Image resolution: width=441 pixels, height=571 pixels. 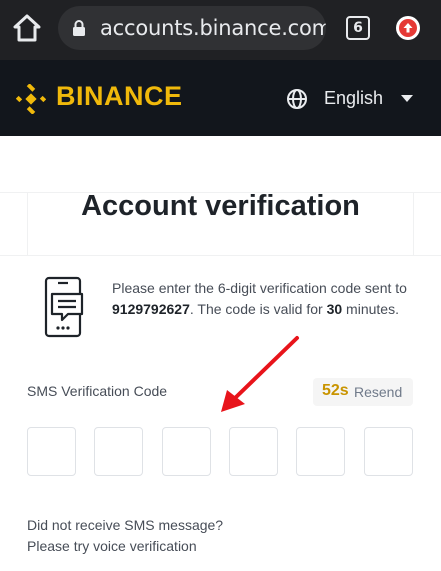 What do you see at coordinates (220, 255) in the screenshot?
I see `section-divider` at bounding box center [220, 255].